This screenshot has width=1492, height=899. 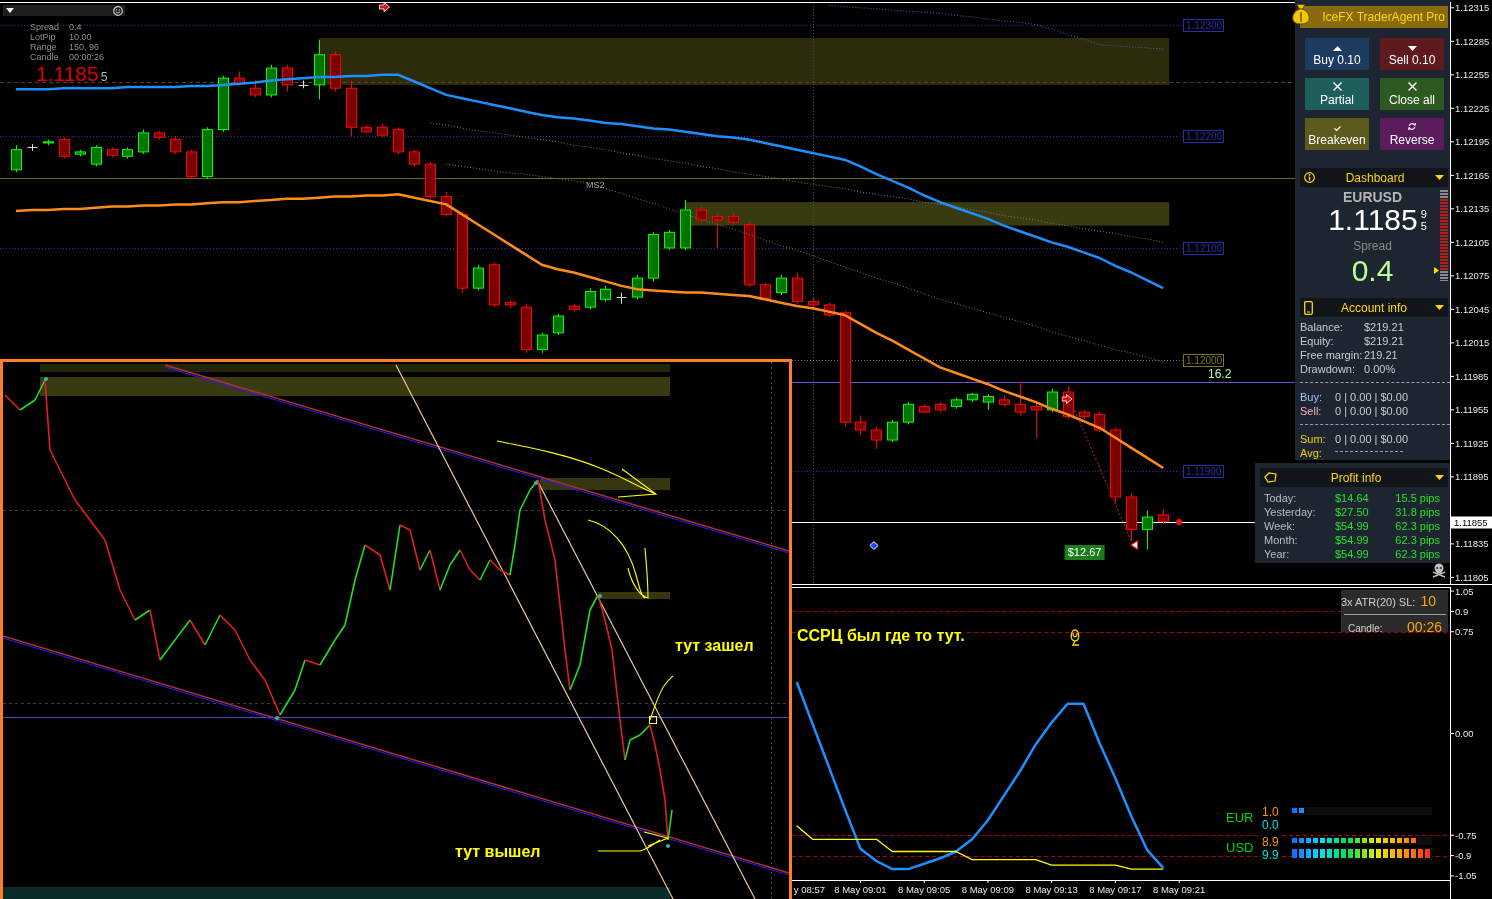 What do you see at coordinates (988, 889) in the screenshot?
I see `time-axis-label: 8 May 09:09` at bounding box center [988, 889].